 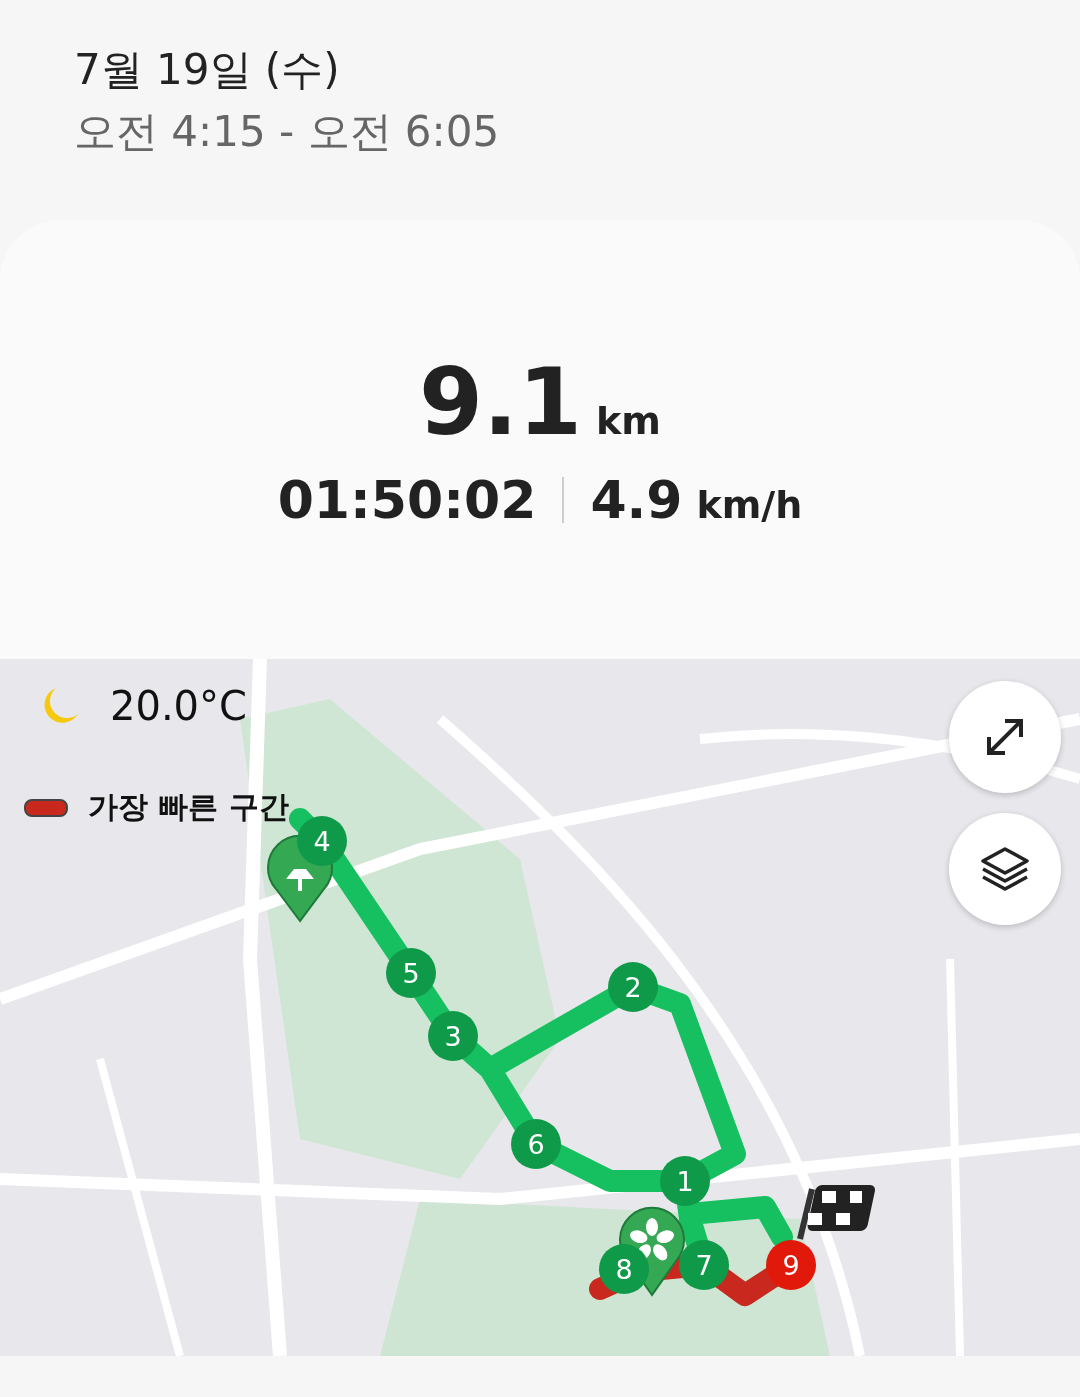 I want to click on distance-value: 9.1, so click(x=501, y=402).